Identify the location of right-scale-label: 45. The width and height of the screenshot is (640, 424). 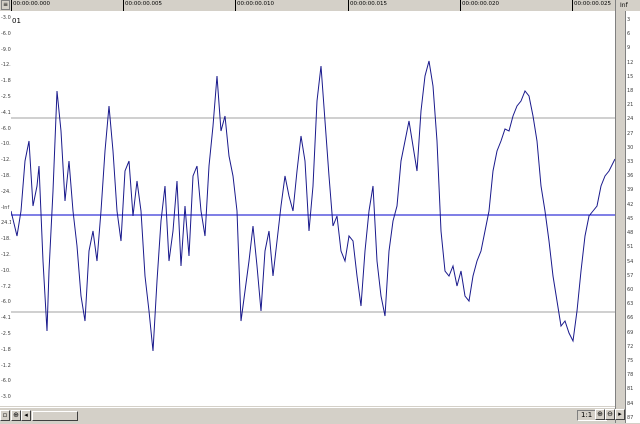
(630, 218).